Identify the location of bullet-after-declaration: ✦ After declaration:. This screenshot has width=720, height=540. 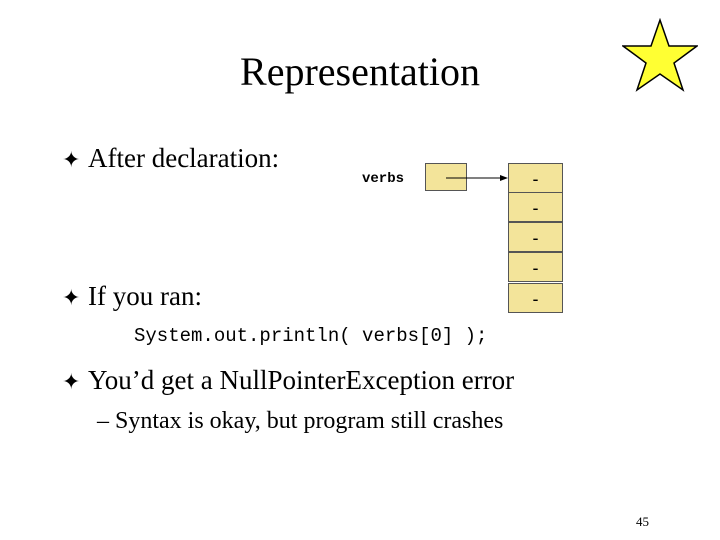
(170, 159).